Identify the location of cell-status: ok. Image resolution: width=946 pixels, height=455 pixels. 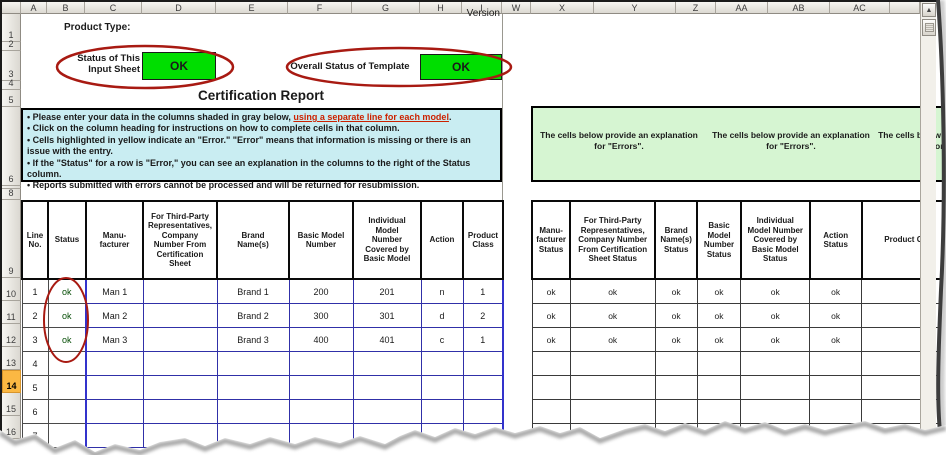
(67, 291).